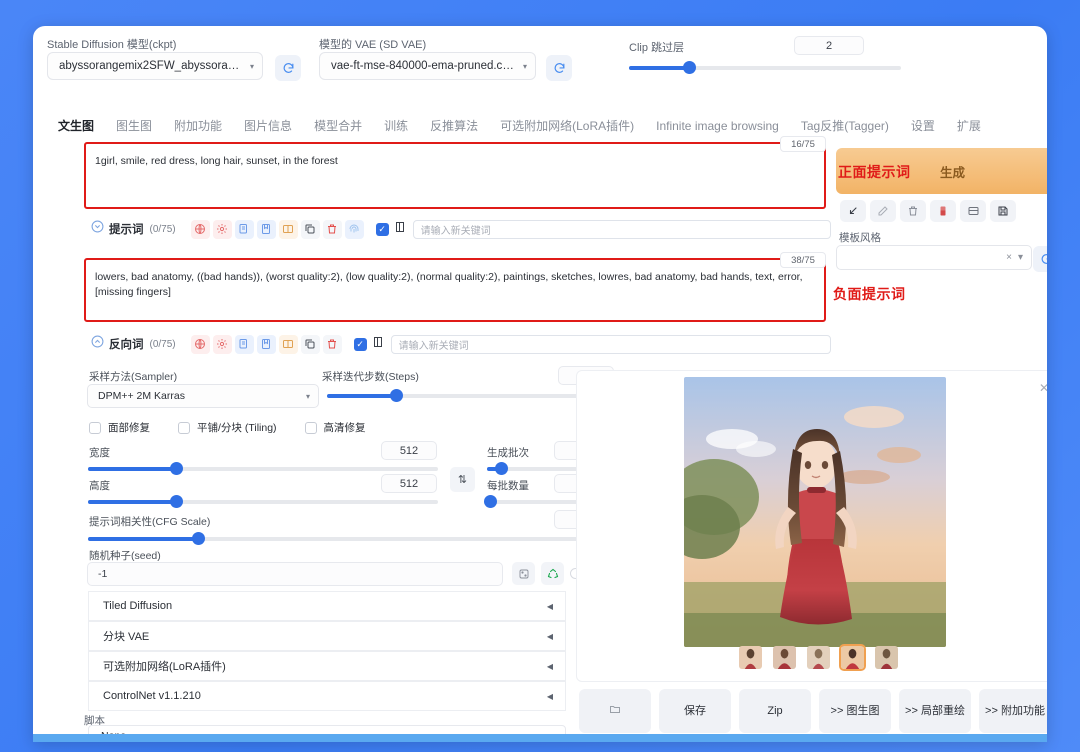 The width and height of the screenshot is (1080, 752). What do you see at coordinates (559, 68) in the screenshot?
I see `refresh-vae-button` at bounding box center [559, 68].